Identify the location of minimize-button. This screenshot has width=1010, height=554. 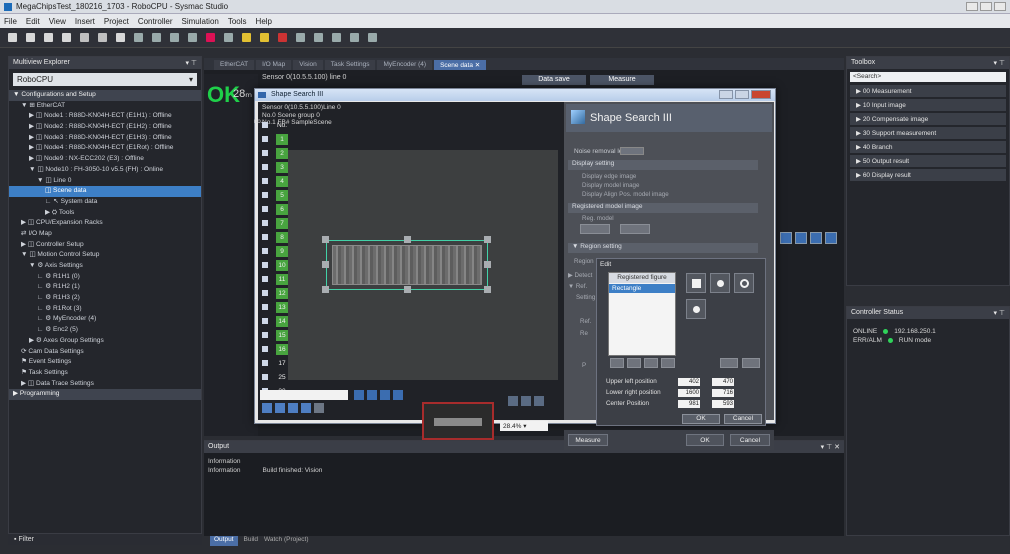
(726, 94).